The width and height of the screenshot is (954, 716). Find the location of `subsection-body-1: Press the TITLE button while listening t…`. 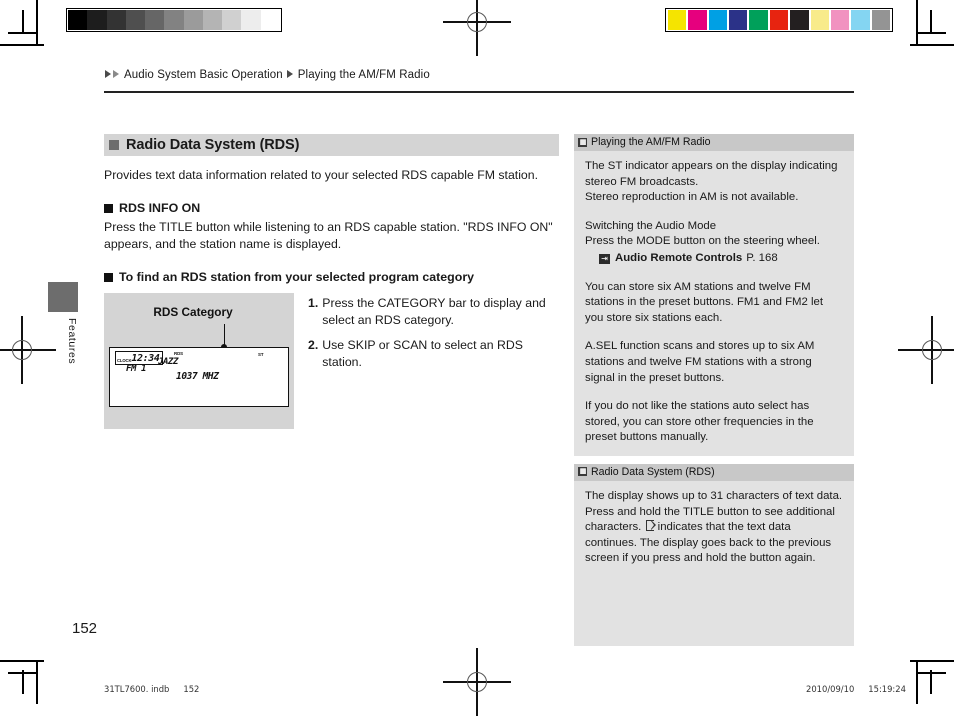

subsection-body-1: Press the TITLE button while listening t… is located at coordinates (328, 235).